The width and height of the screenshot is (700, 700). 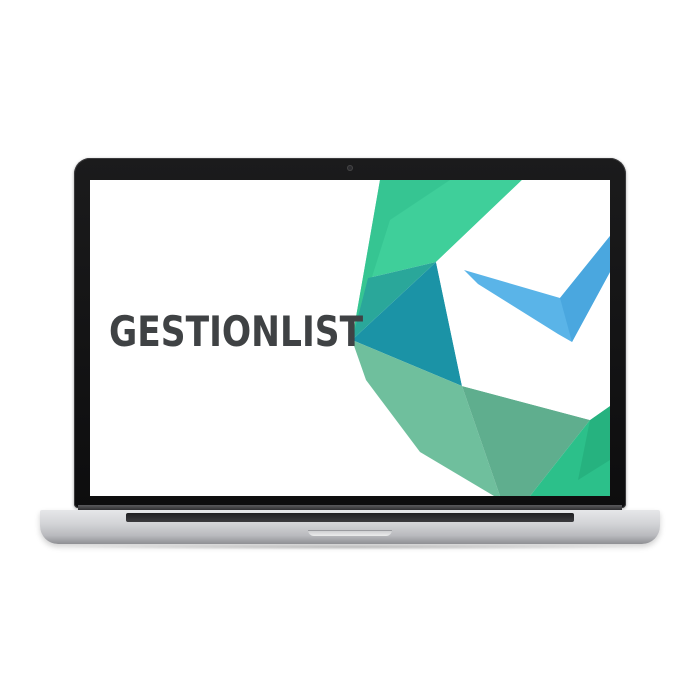 What do you see at coordinates (350, 527) in the screenshot?
I see `laptop-base` at bounding box center [350, 527].